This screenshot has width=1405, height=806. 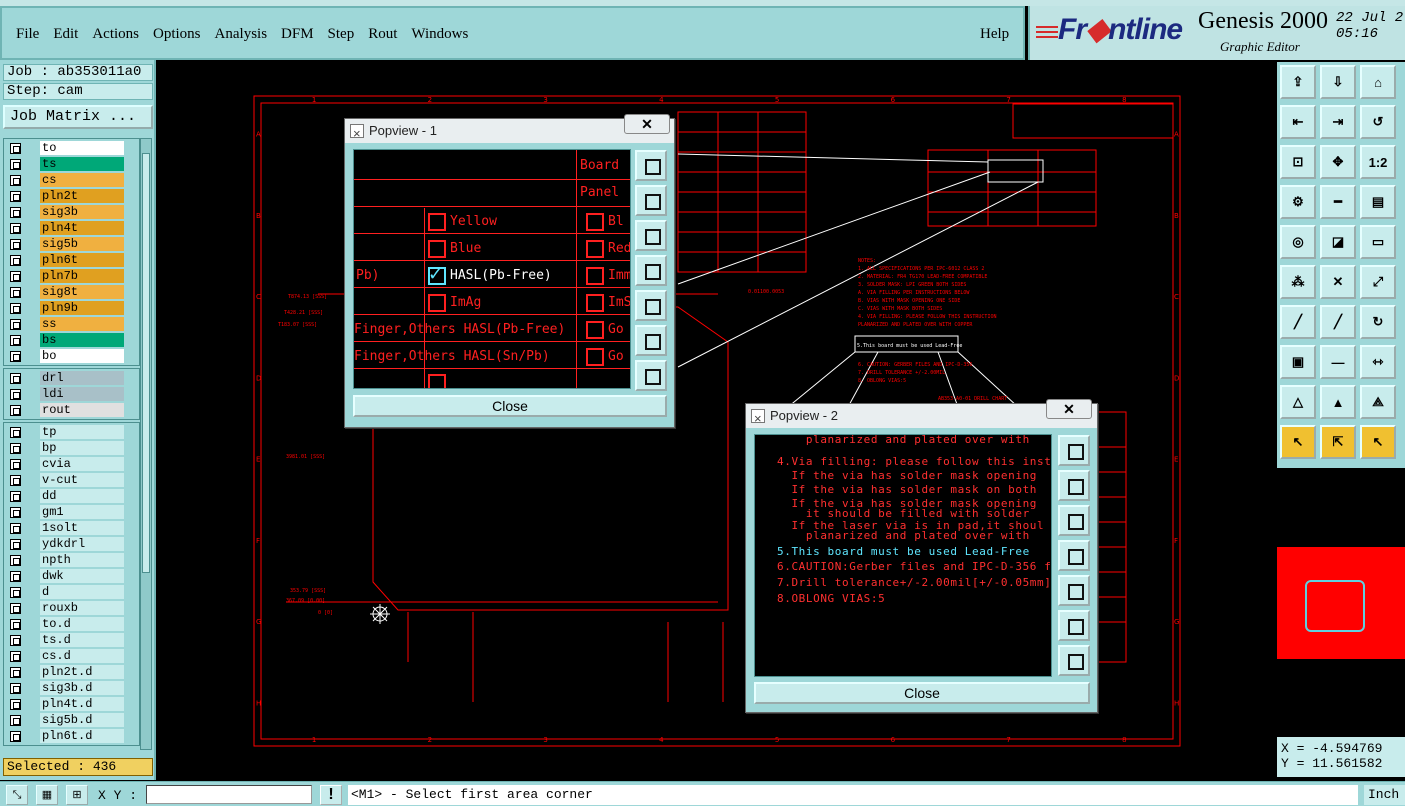 What do you see at coordinates (1378, 202) in the screenshot?
I see `layers-icon: ▤` at bounding box center [1378, 202].